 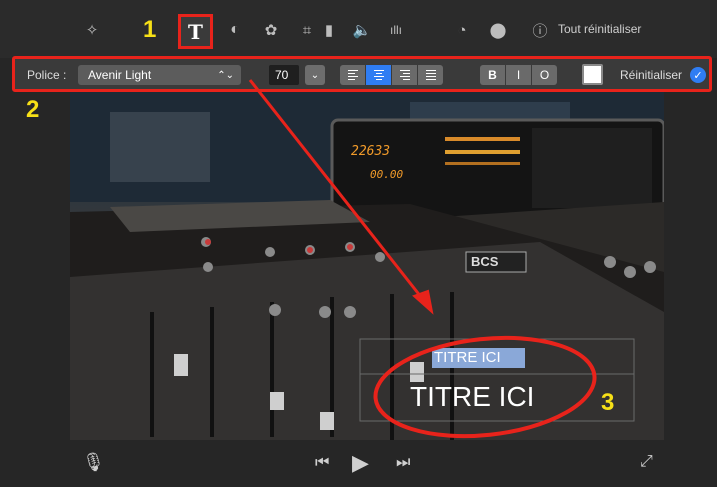 What do you see at coordinates (360, 463) in the screenshot?
I see `play-icon: ▶` at bounding box center [360, 463].